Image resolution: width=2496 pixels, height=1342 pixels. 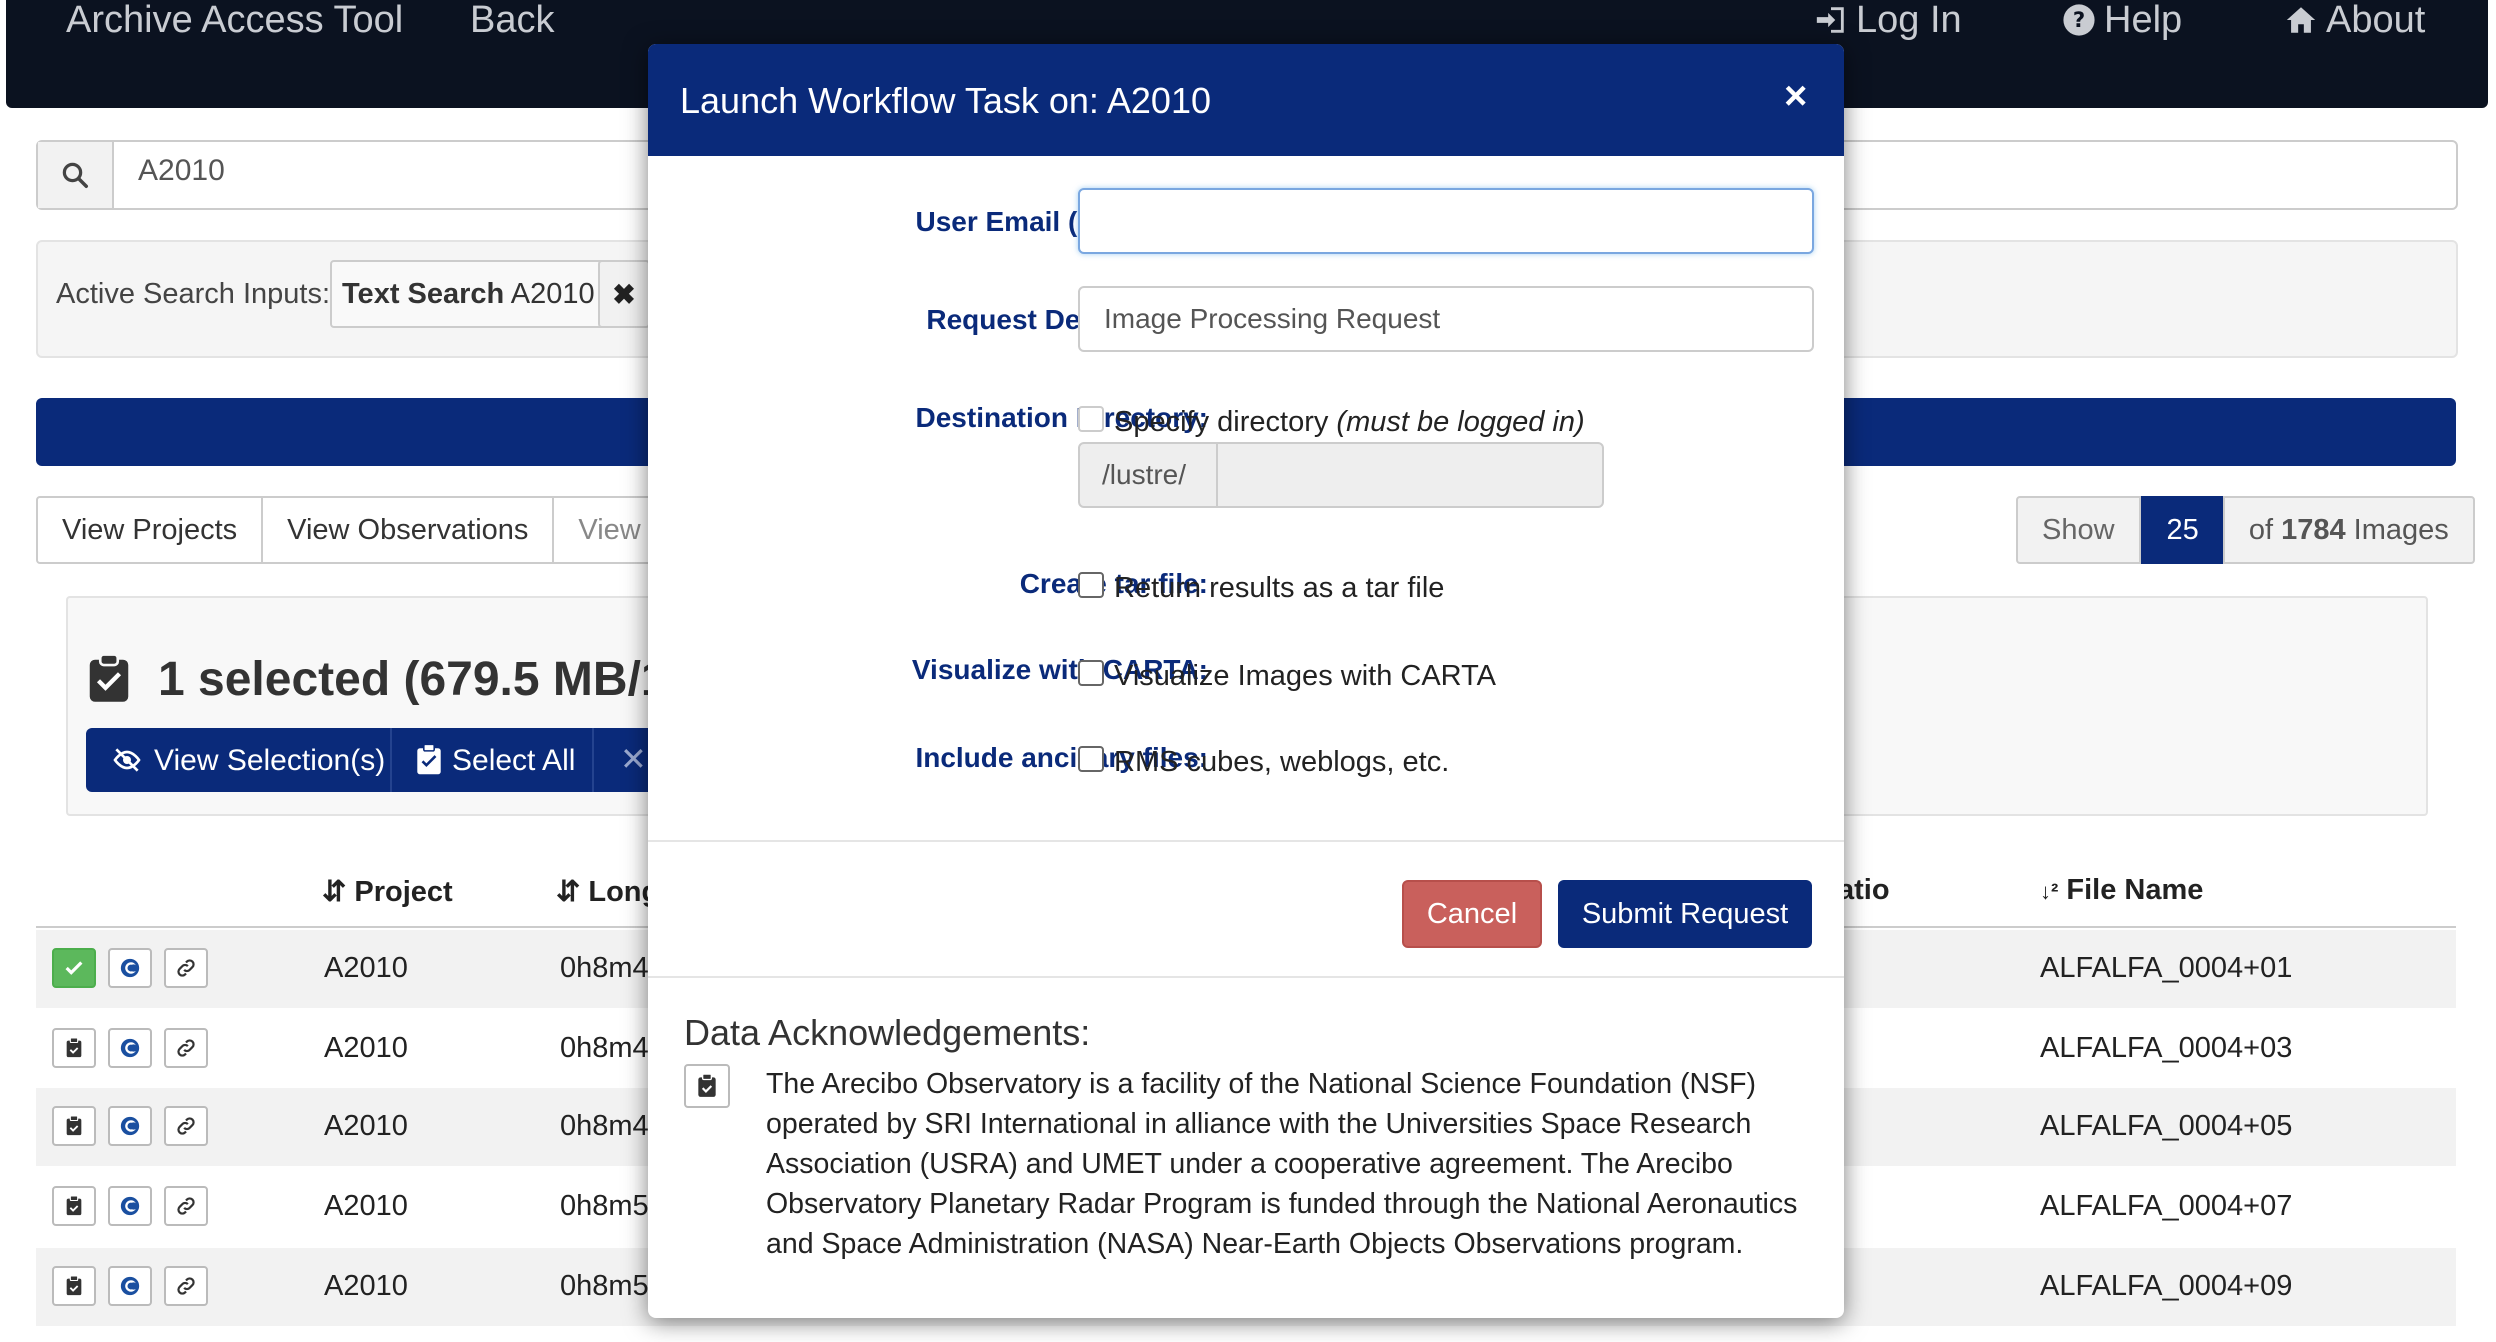 I want to click on carta-checkbox-label: Visualize Images with CARTA, so click(x=1305, y=676).